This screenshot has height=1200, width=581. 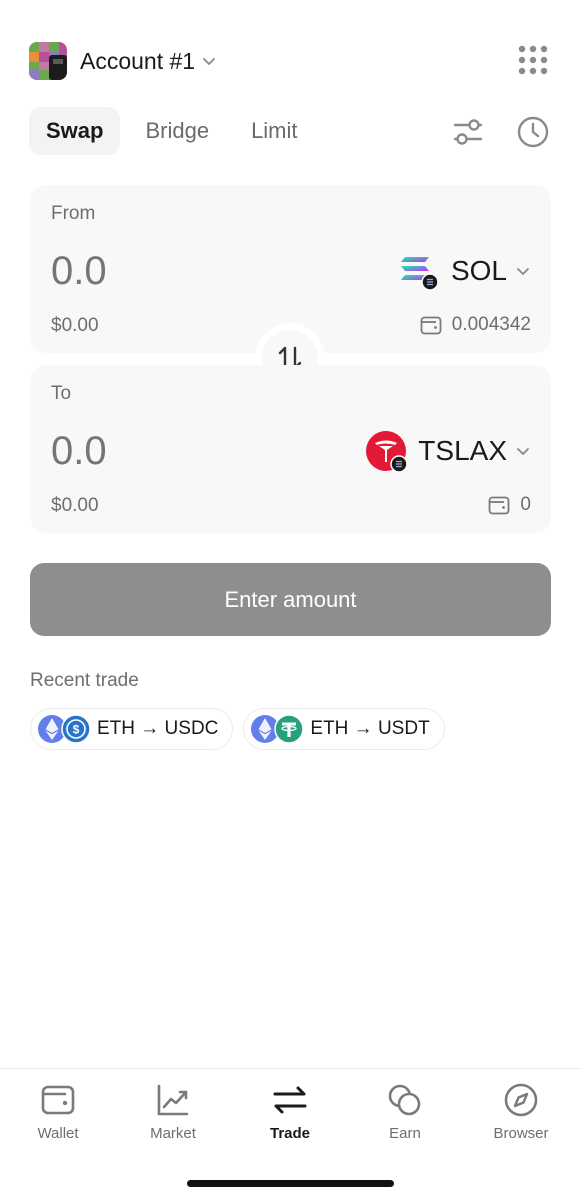 What do you see at coordinates (290, 1116) in the screenshot?
I see `nav-trade: Trade` at bounding box center [290, 1116].